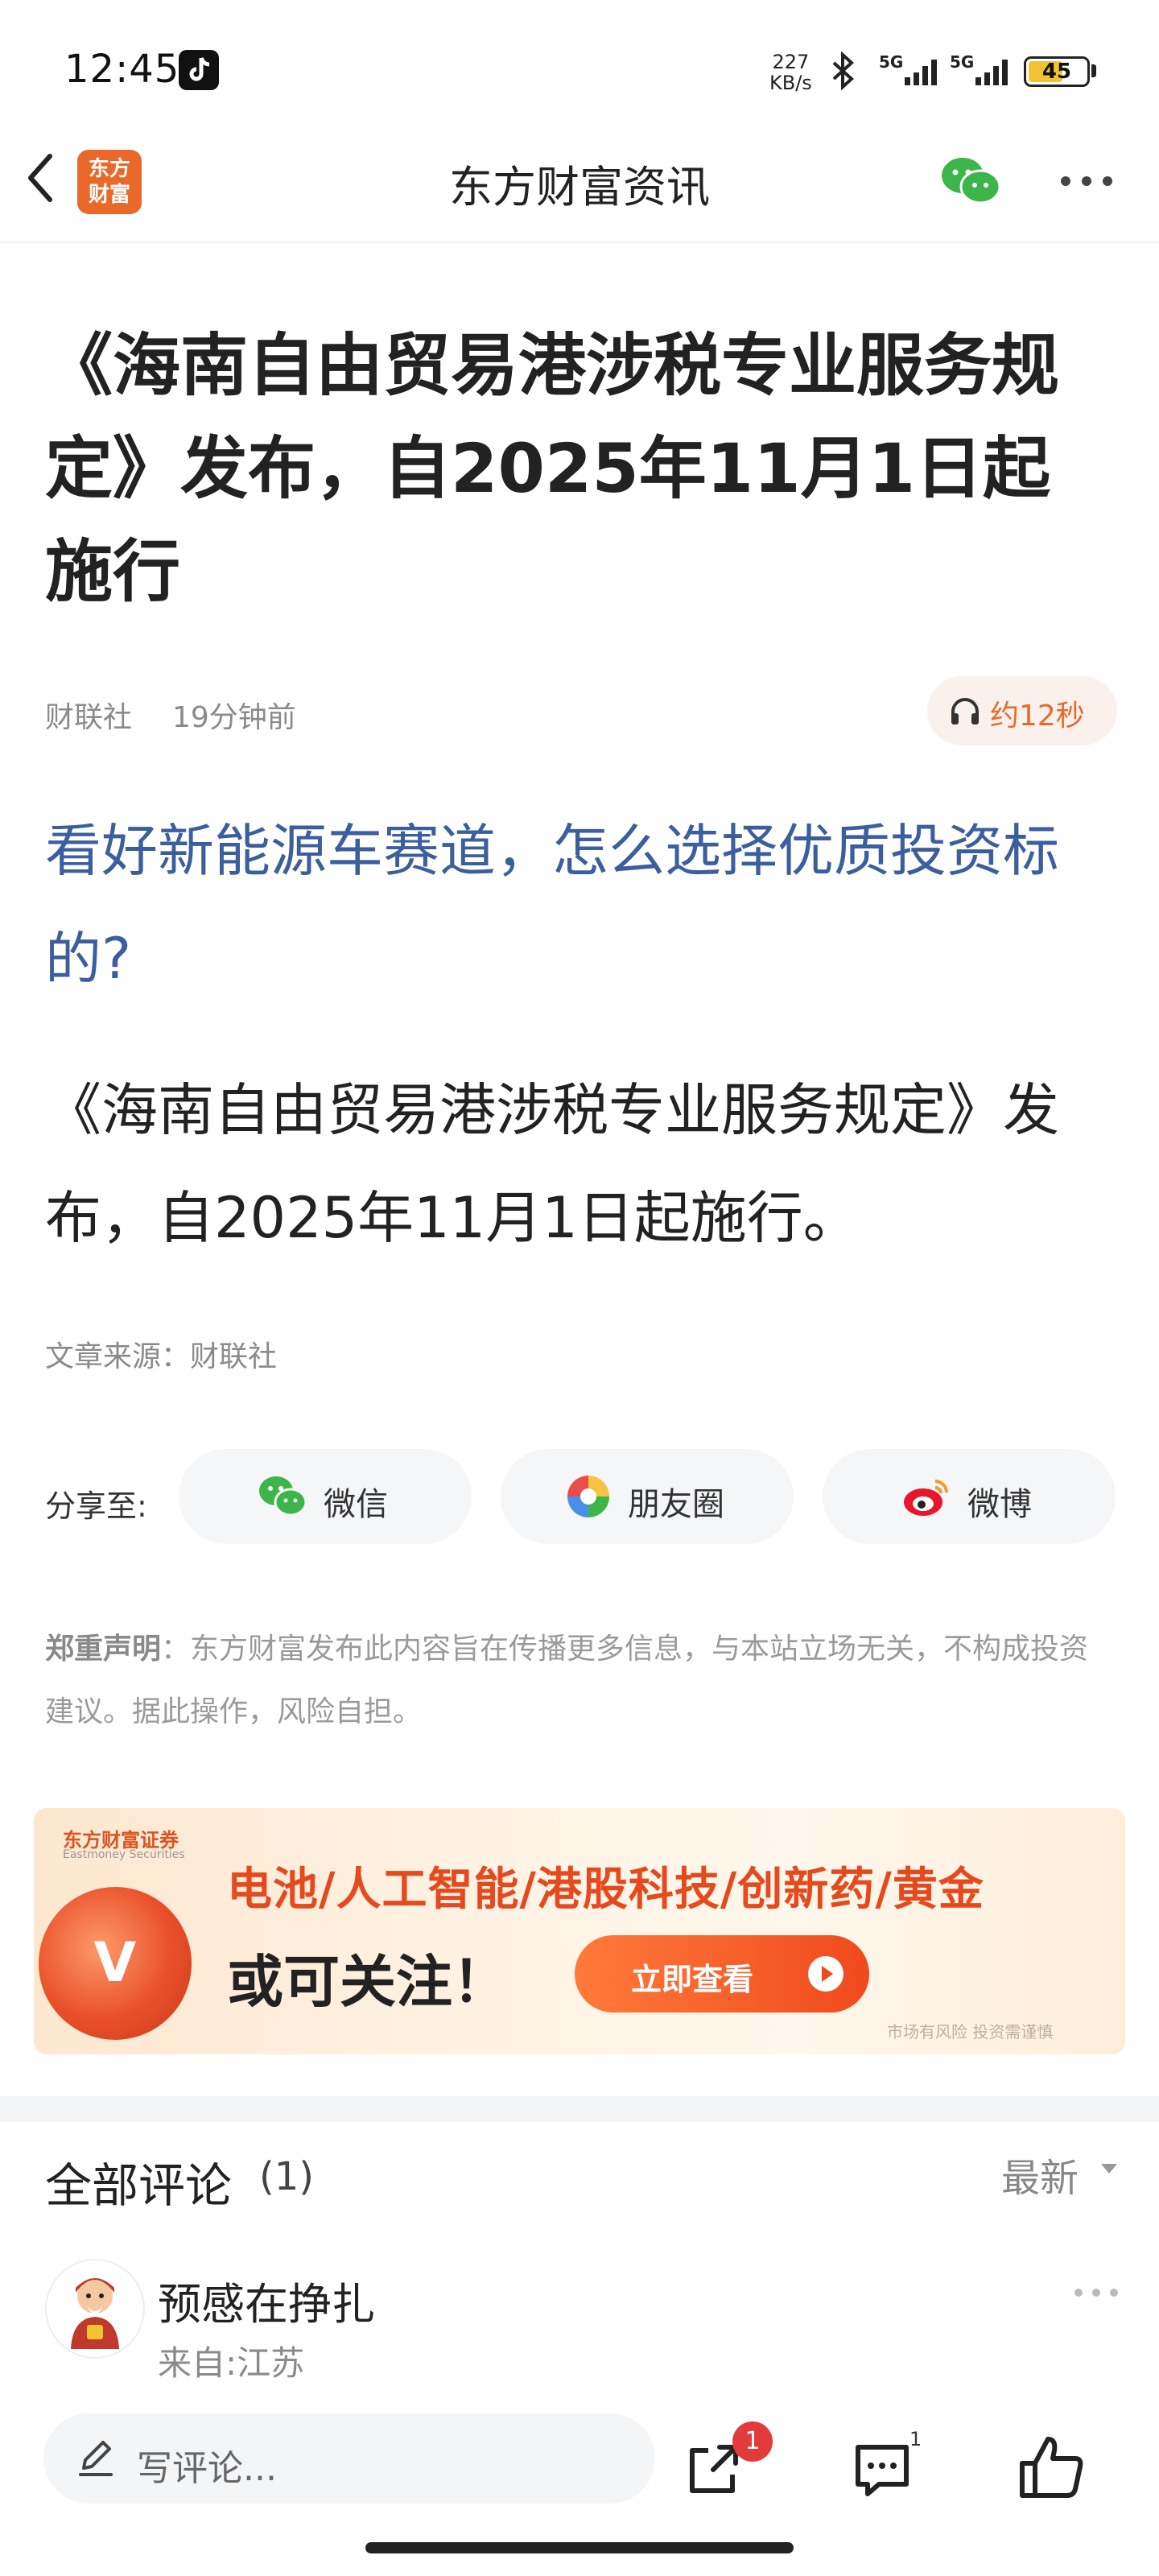 Image resolution: width=1159 pixels, height=2576 pixels. Describe the element at coordinates (109, 195) in the screenshot. I see `logo-line2: 财富` at that location.